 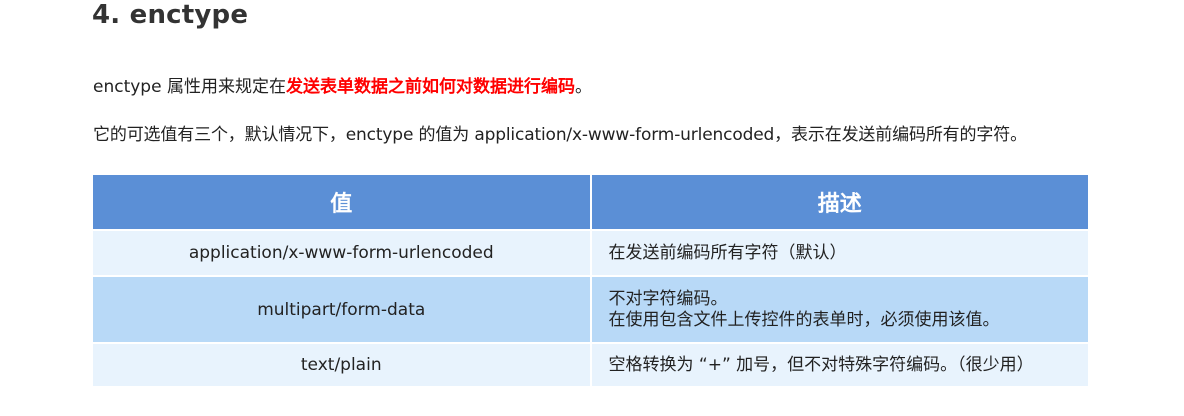 I want to click on value-cell: application/x-www-form-urlencoded, so click(x=342, y=252).